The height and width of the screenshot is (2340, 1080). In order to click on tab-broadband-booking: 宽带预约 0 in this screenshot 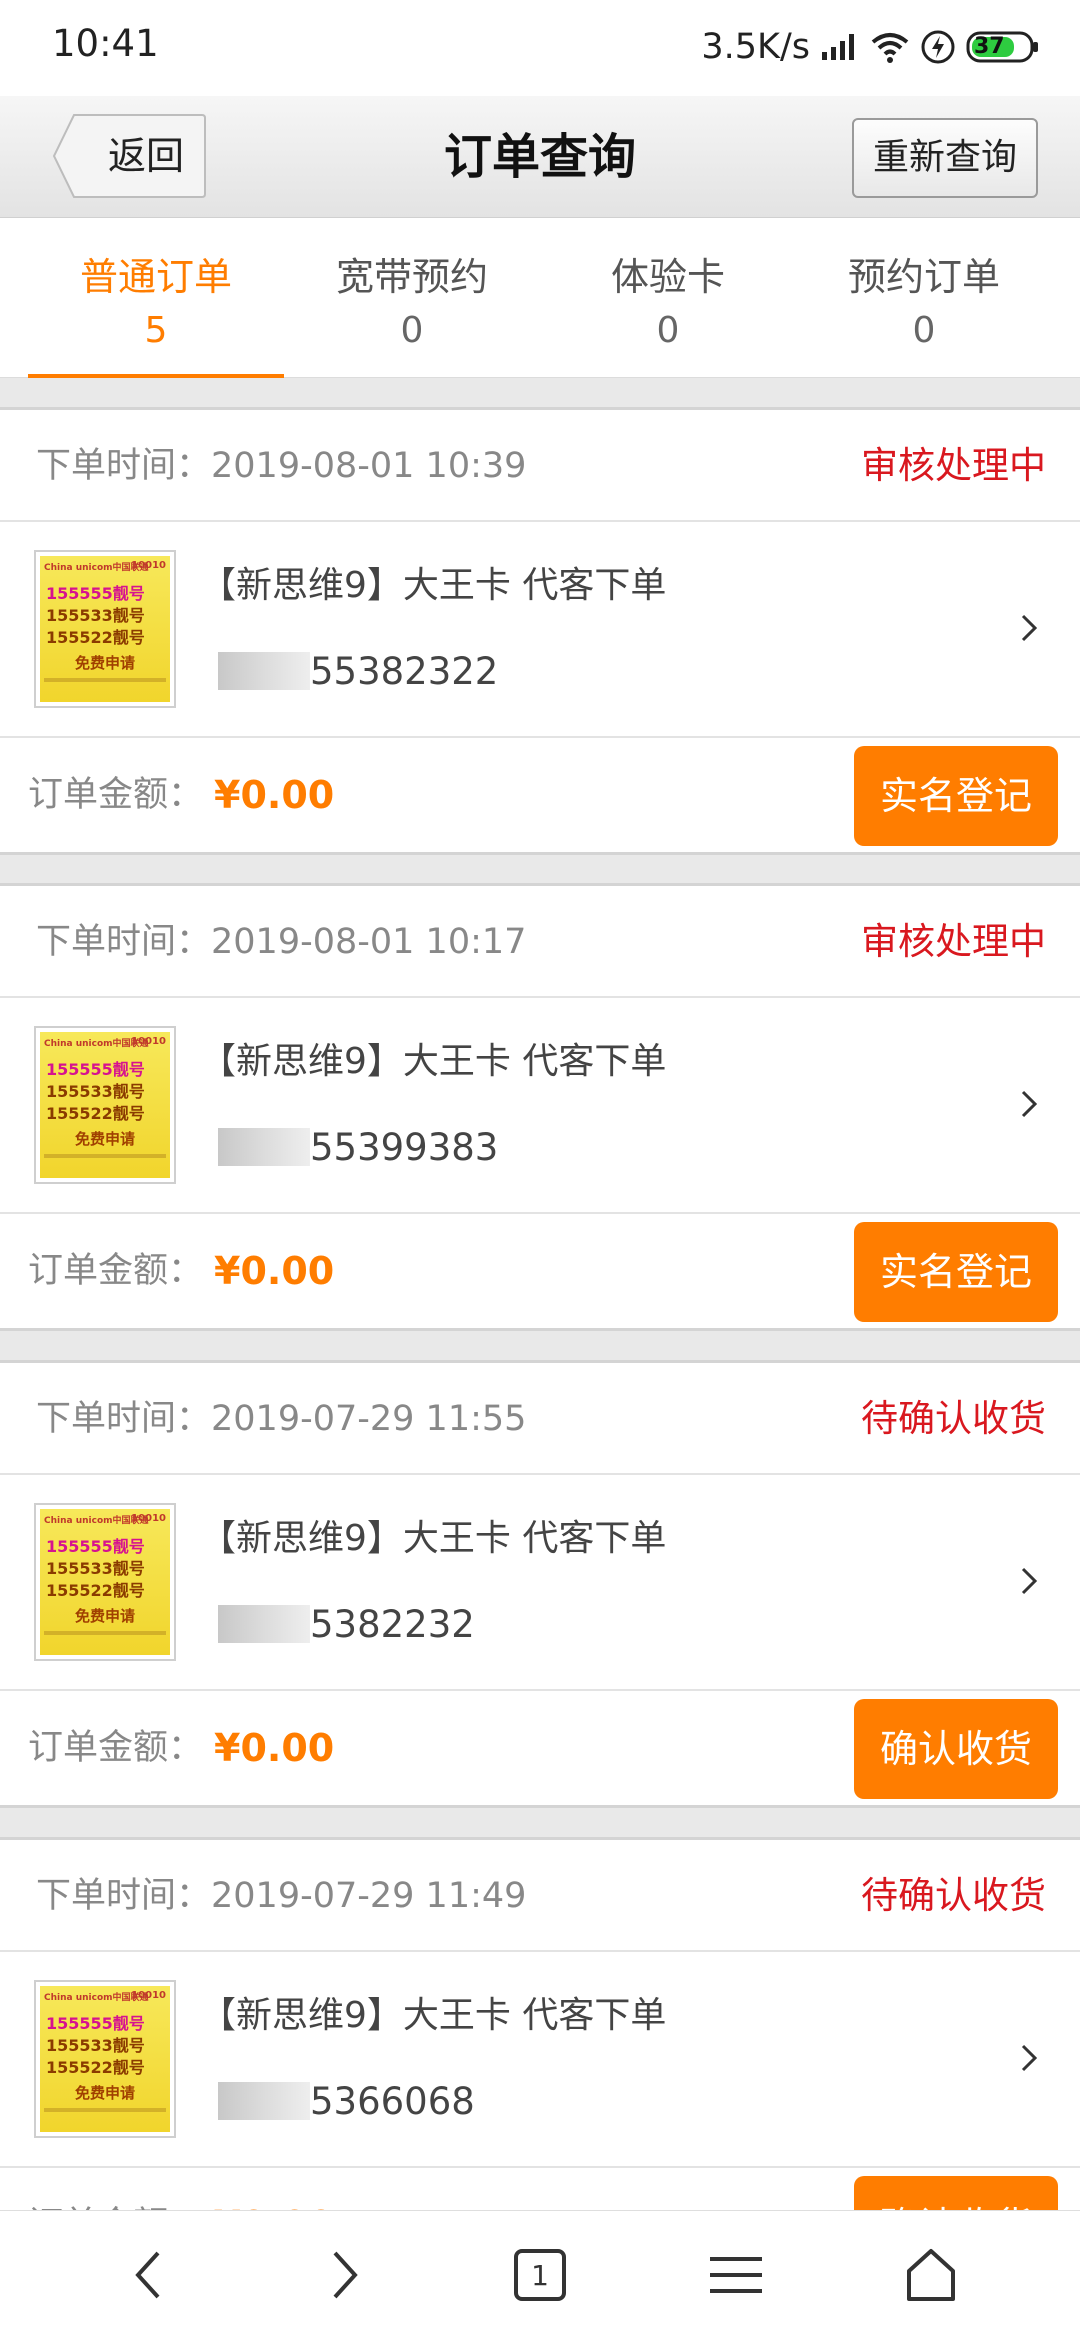, I will do `click(412, 298)`.